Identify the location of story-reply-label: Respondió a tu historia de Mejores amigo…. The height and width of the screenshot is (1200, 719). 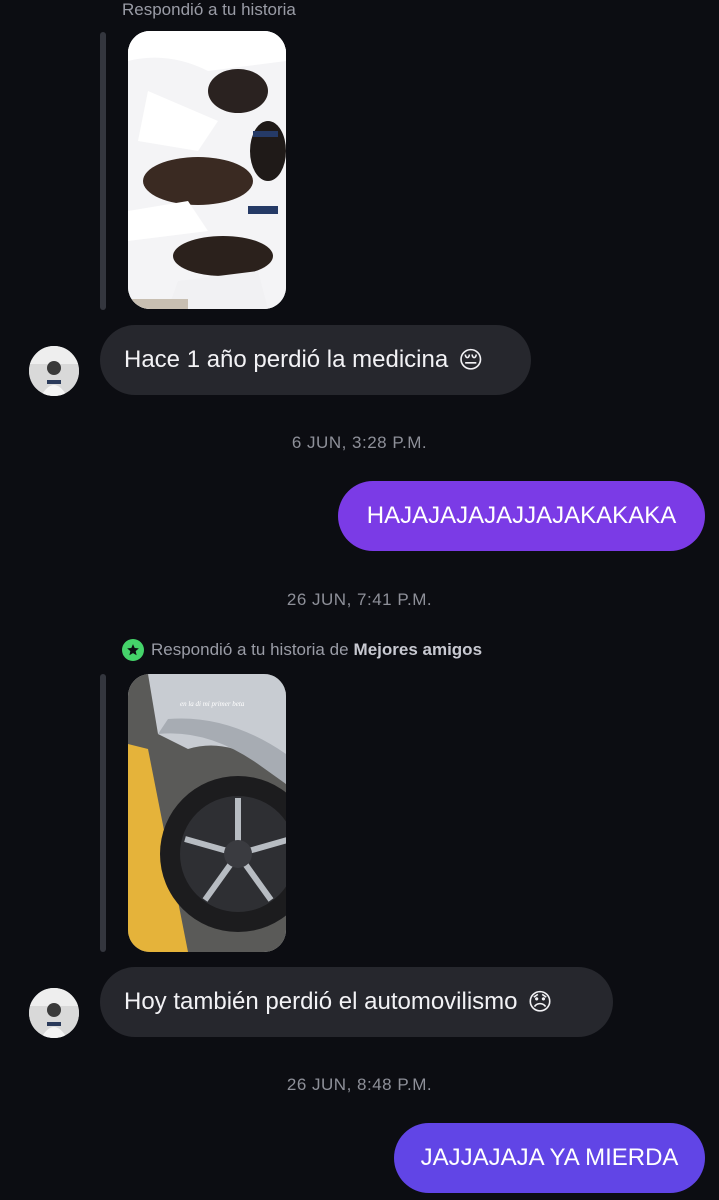
(302, 650).